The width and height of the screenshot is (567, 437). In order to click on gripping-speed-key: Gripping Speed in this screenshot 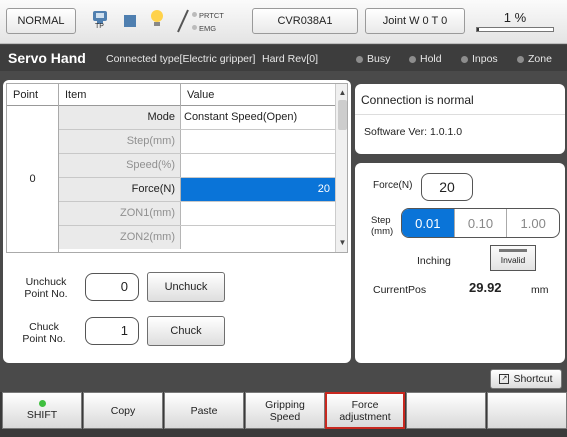, I will do `click(285, 410)`.